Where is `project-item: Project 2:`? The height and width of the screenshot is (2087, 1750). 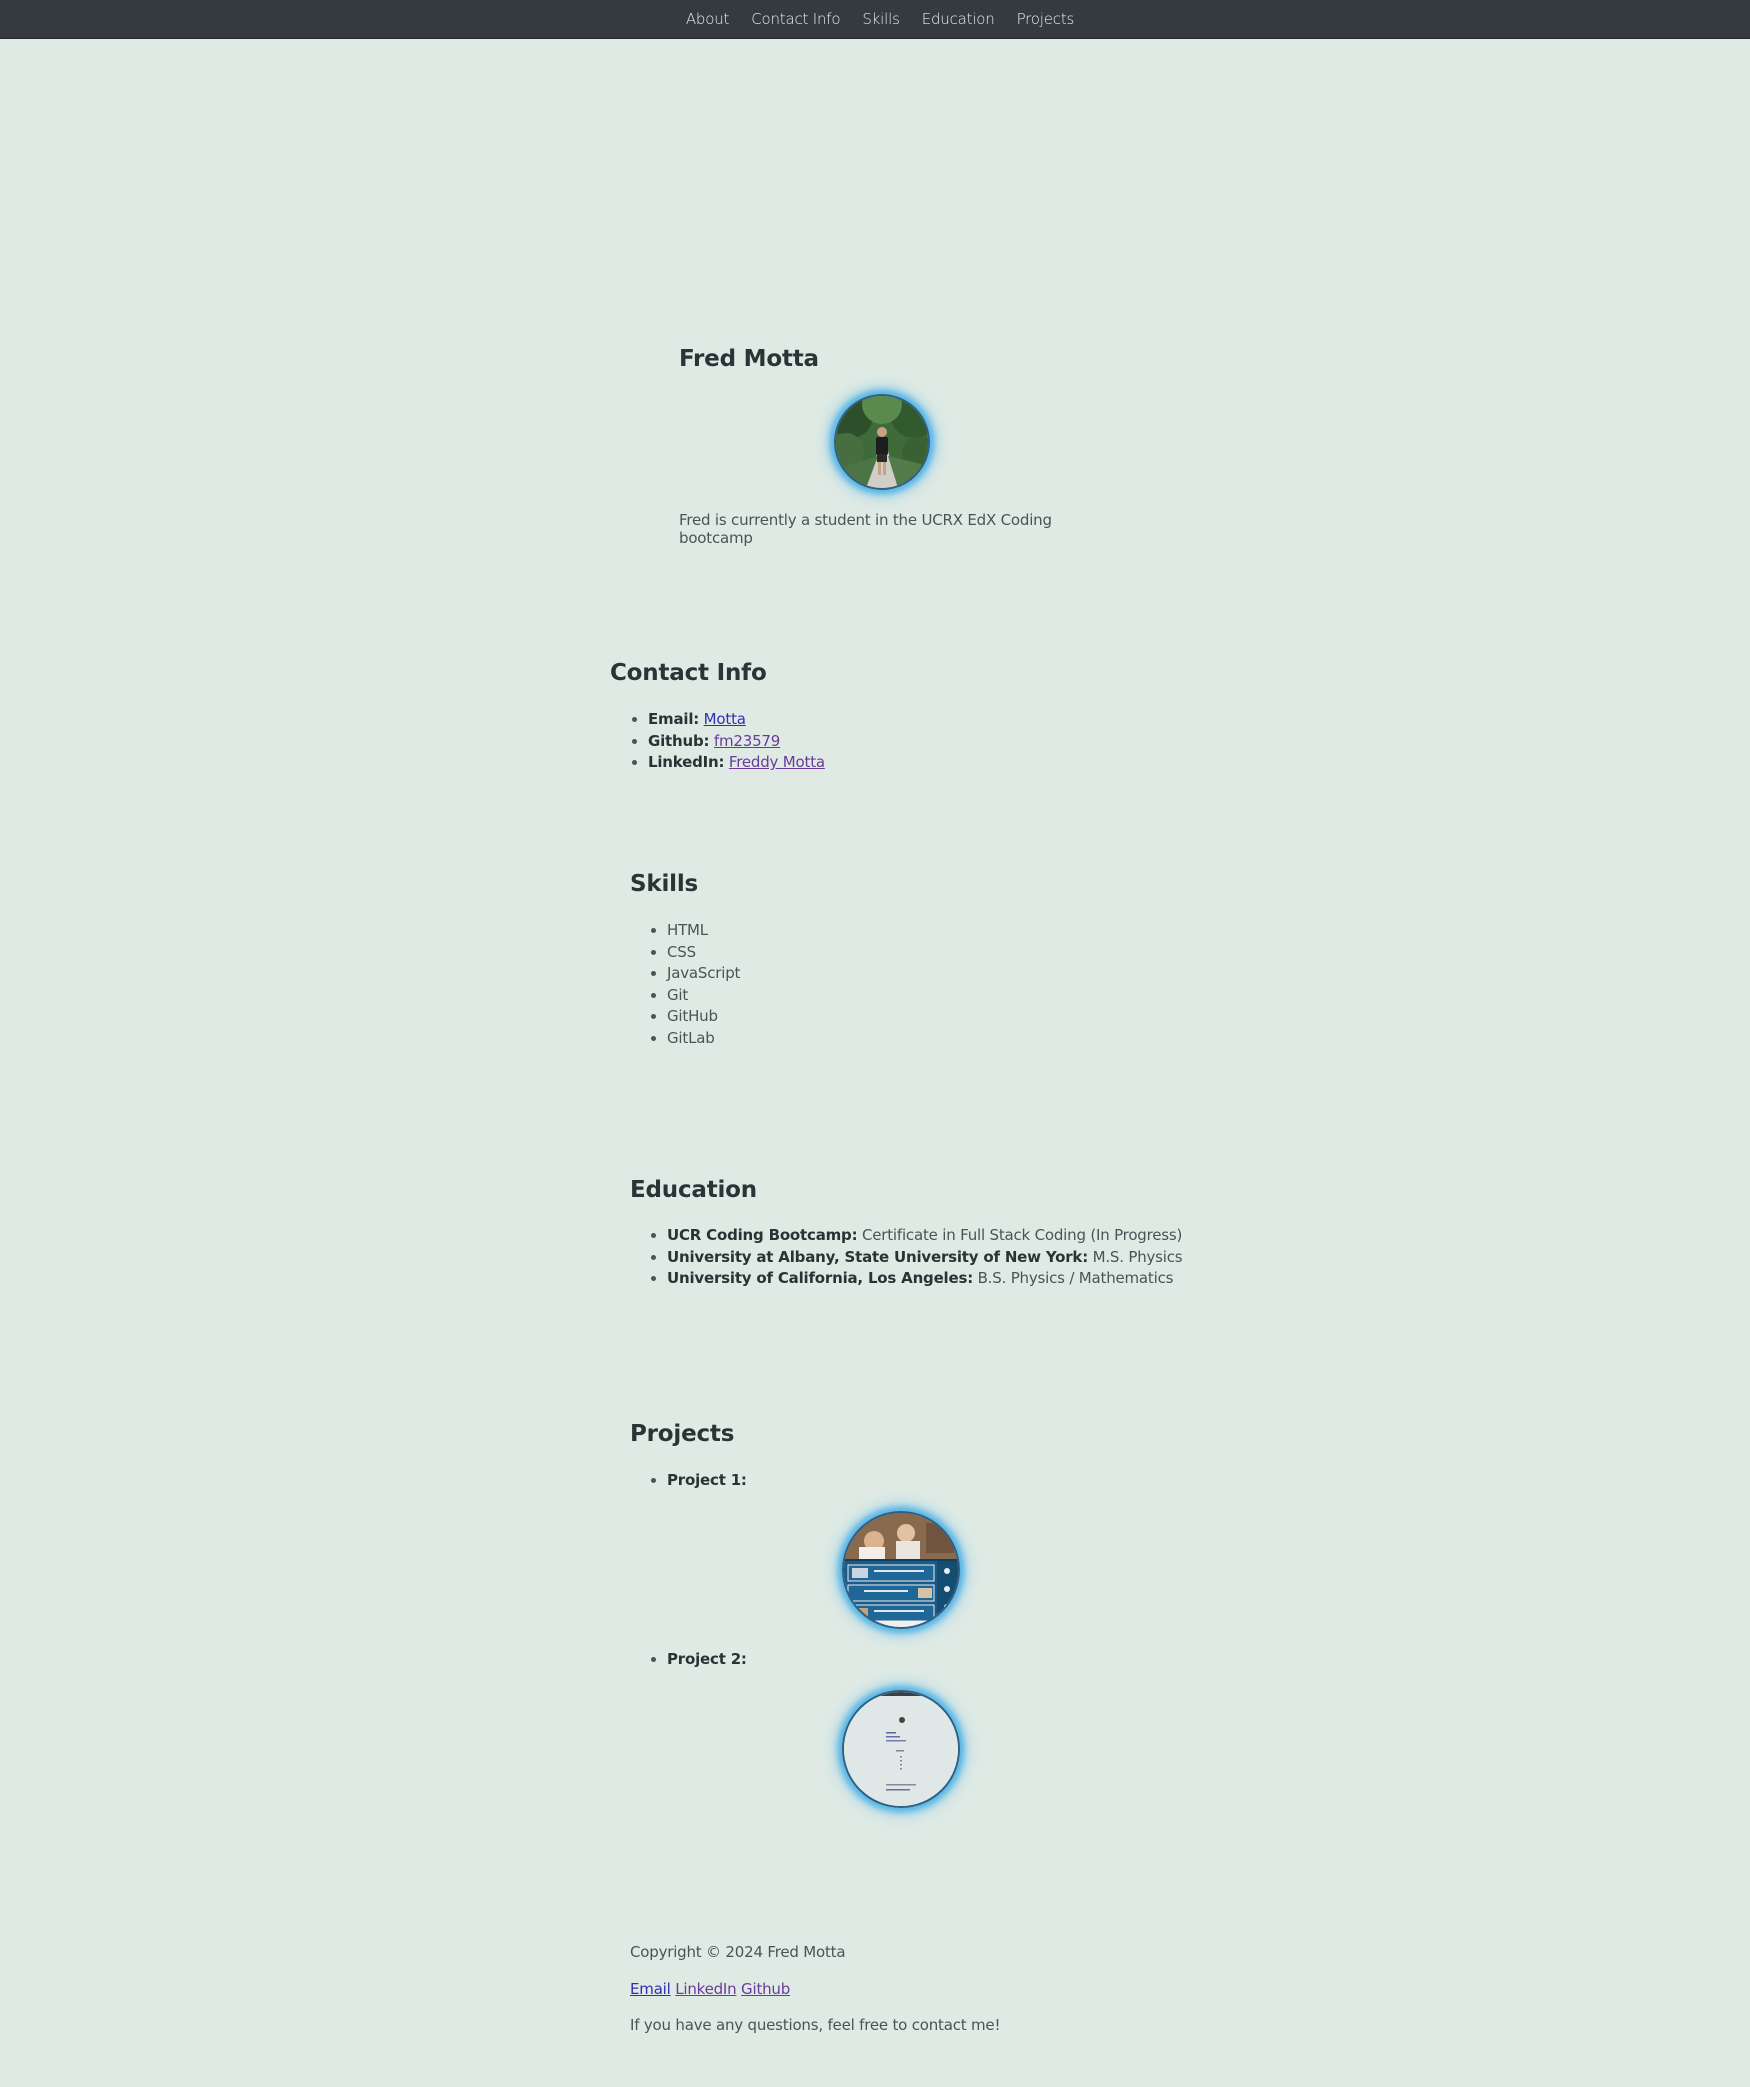
project-item: Project 2: is located at coordinates (707, 1660).